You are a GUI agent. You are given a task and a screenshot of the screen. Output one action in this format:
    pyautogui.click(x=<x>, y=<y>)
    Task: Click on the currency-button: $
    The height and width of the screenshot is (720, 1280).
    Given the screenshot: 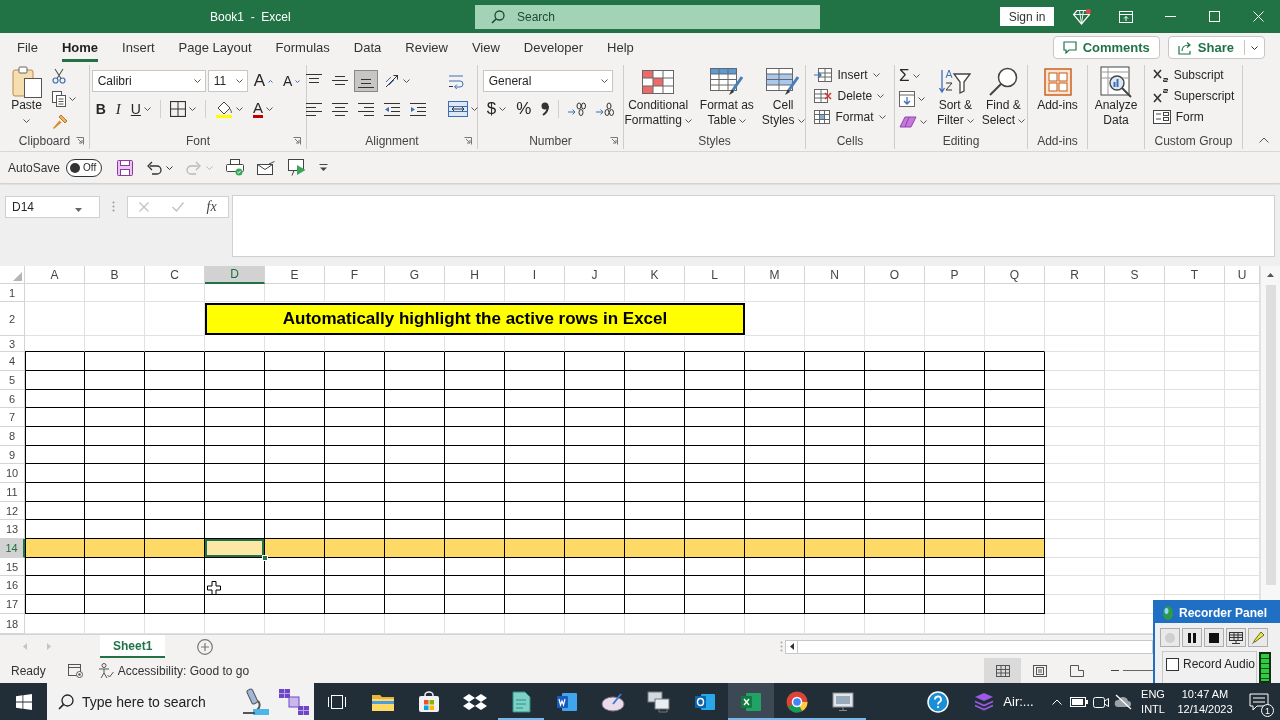 What is the action you would take?
    pyautogui.click(x=496, y=109)
    